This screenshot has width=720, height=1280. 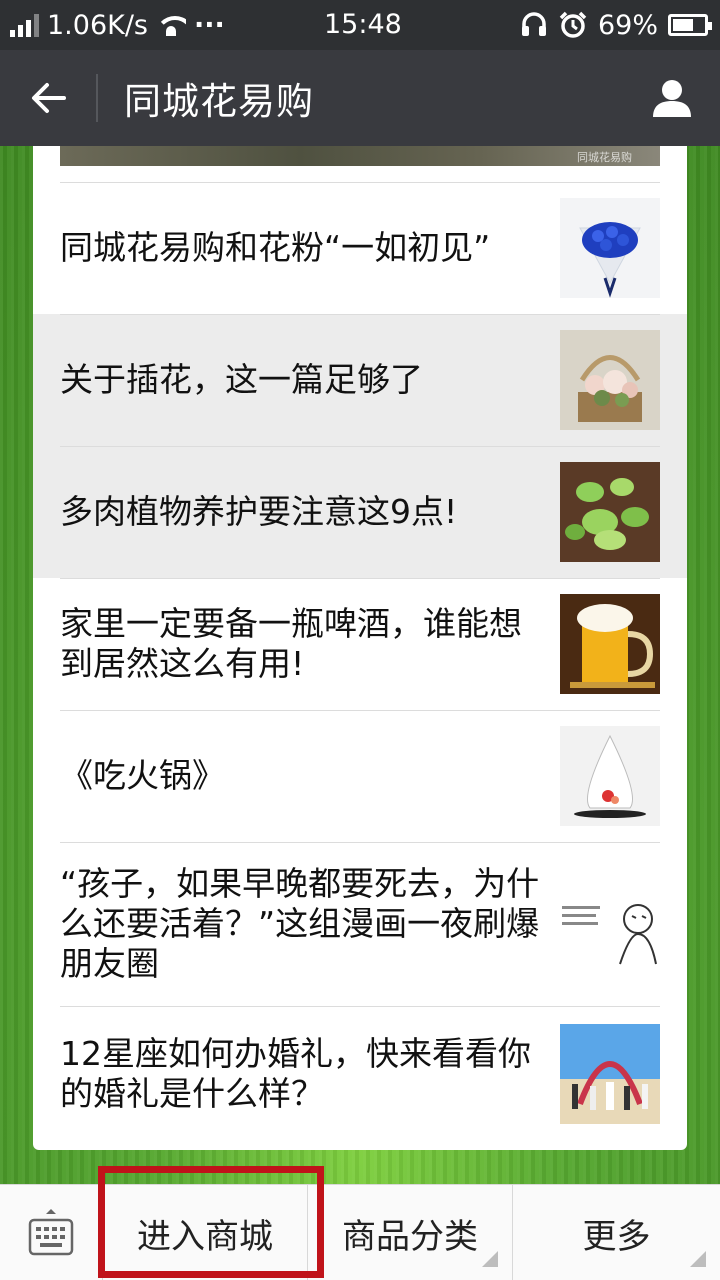 I want to click on app-header: 同城花易购, so click(x=360, y=98).